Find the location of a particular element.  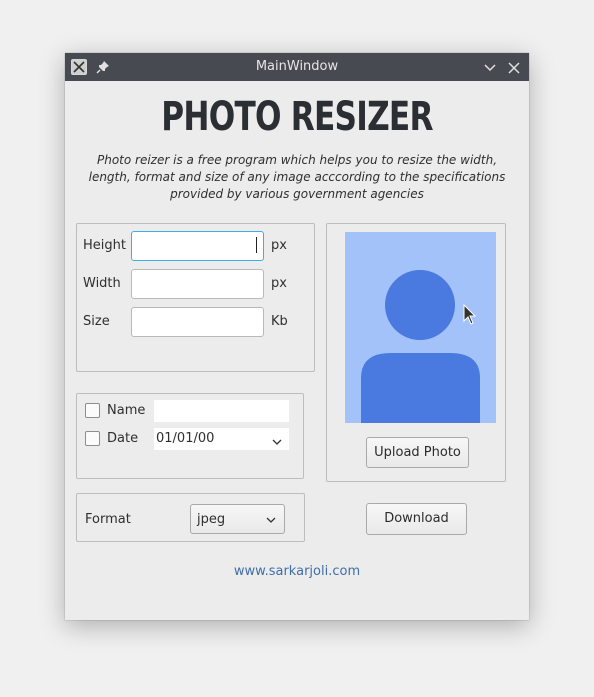

text-cursor is located at coordinates (256, 245).